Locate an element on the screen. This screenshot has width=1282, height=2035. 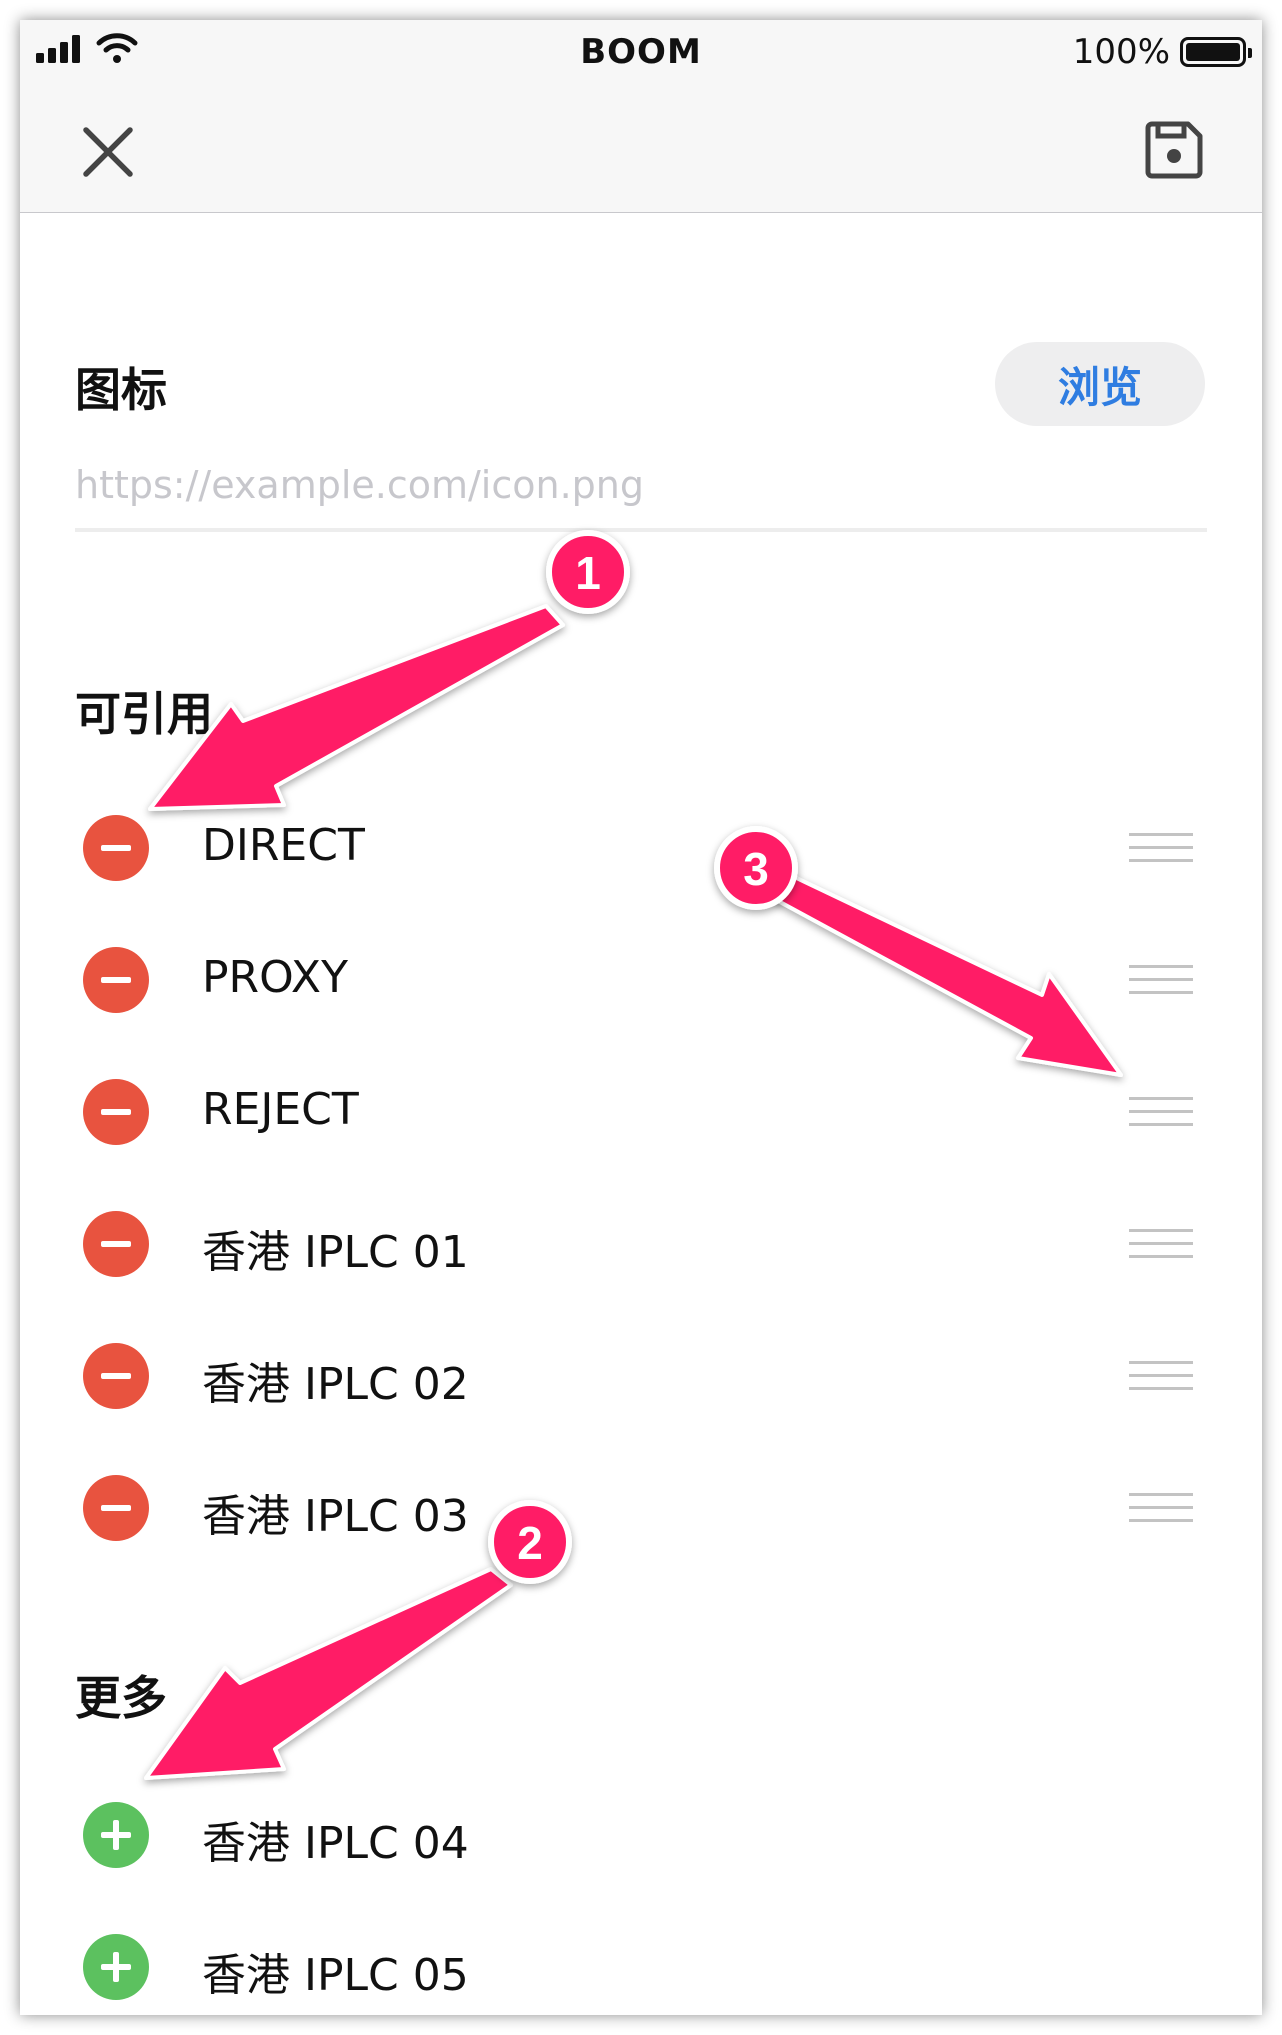
item-label: 香港 IPLC 02 is located at coordinates (335, 1384).